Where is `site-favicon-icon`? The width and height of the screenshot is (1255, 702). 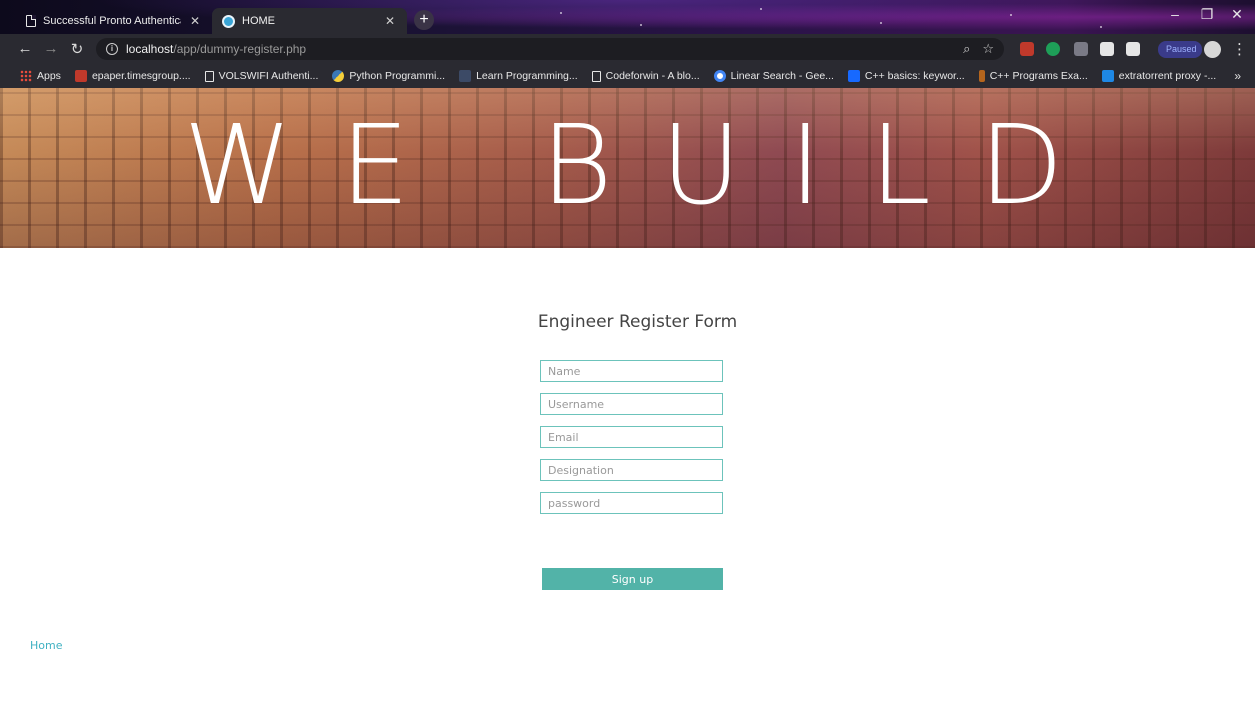
site-favicon-icon is located at coordinates (228, 21).